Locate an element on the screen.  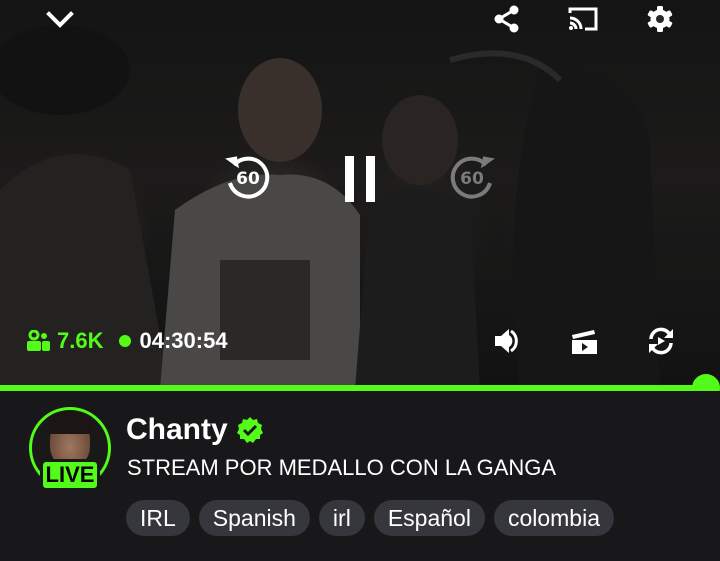
forward-seconds-label: 60 is located at coordinates (472, 179).